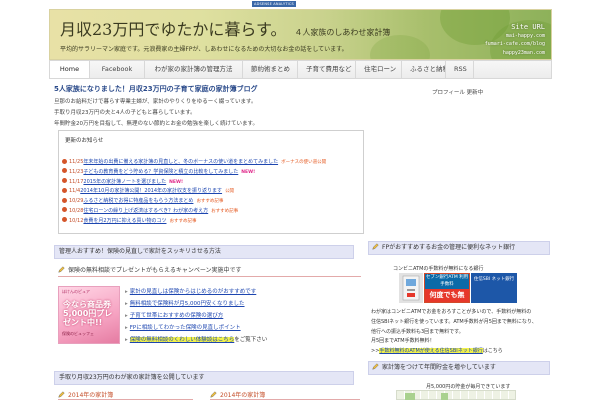 This screenshot has width=600, height=400. I want to click on news-item: 11/172015年の家計簿ノートを選びました NEW!, so click(212, 183).